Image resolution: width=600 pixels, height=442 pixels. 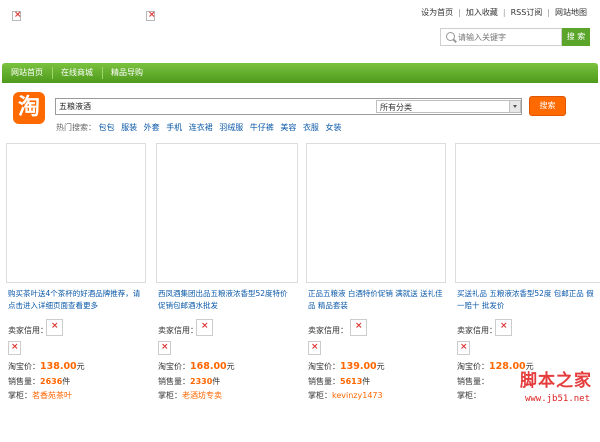 What do you see at coordinates (58, 366) in the screenshot?
I see `price-value: 138.00` at bounding box center [58, 366].